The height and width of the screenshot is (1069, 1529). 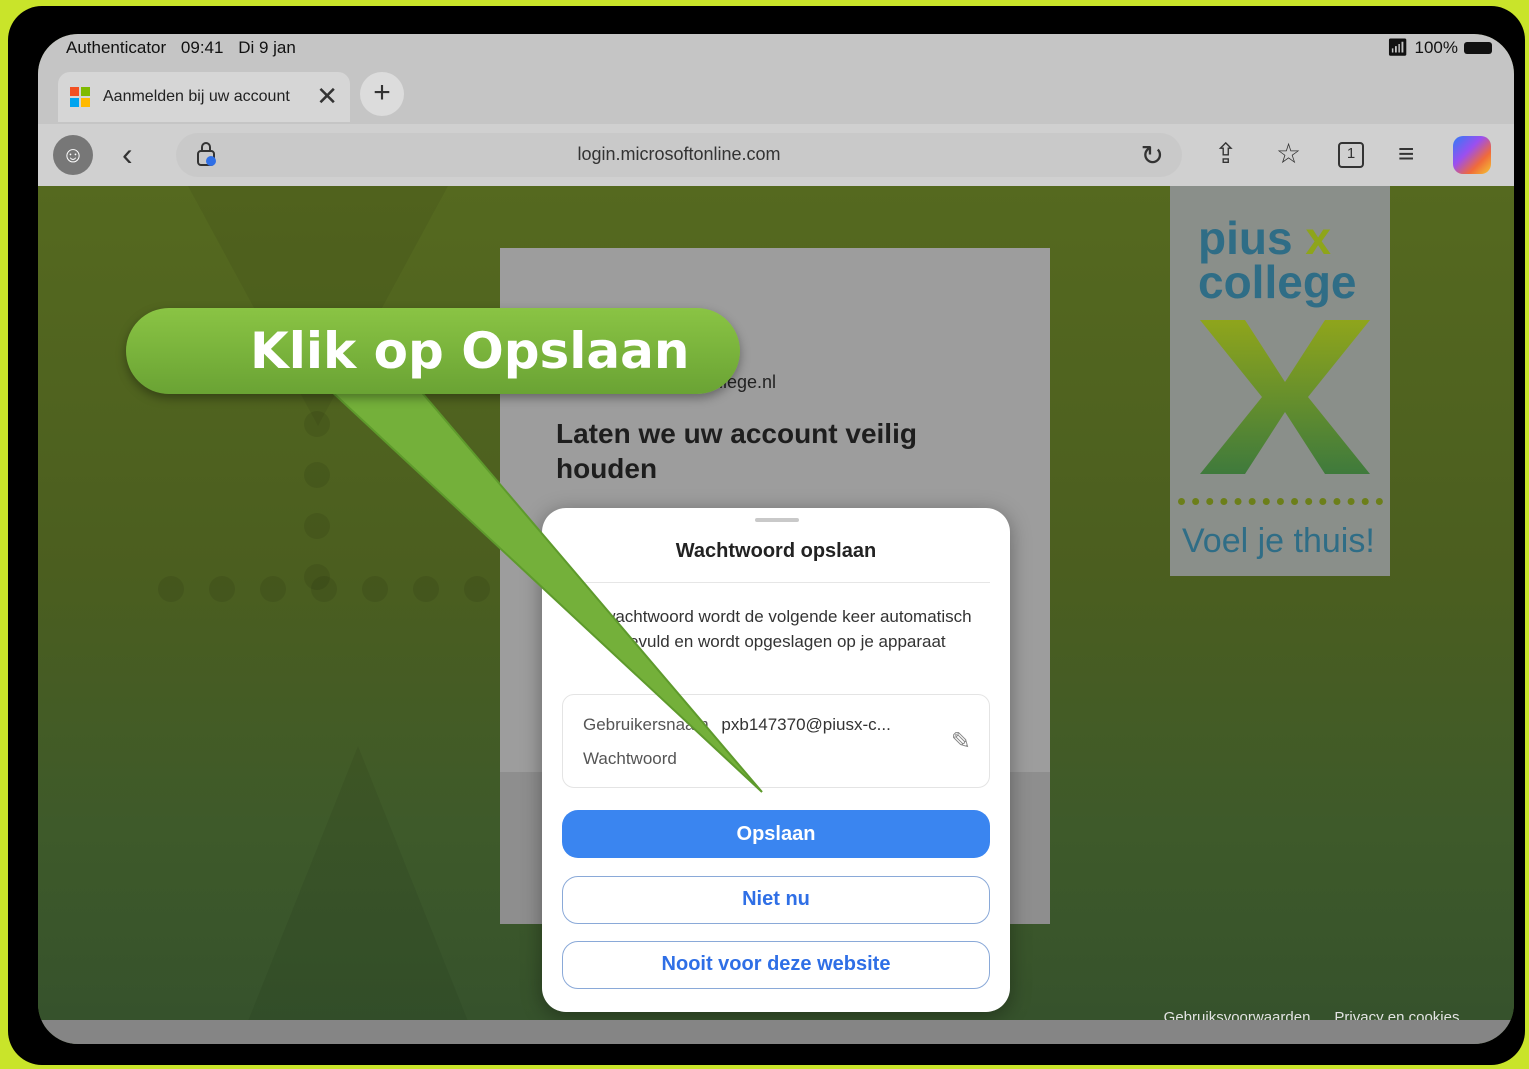 I want to click on battery-percentage: 100%, so click(x=1436, y=47).